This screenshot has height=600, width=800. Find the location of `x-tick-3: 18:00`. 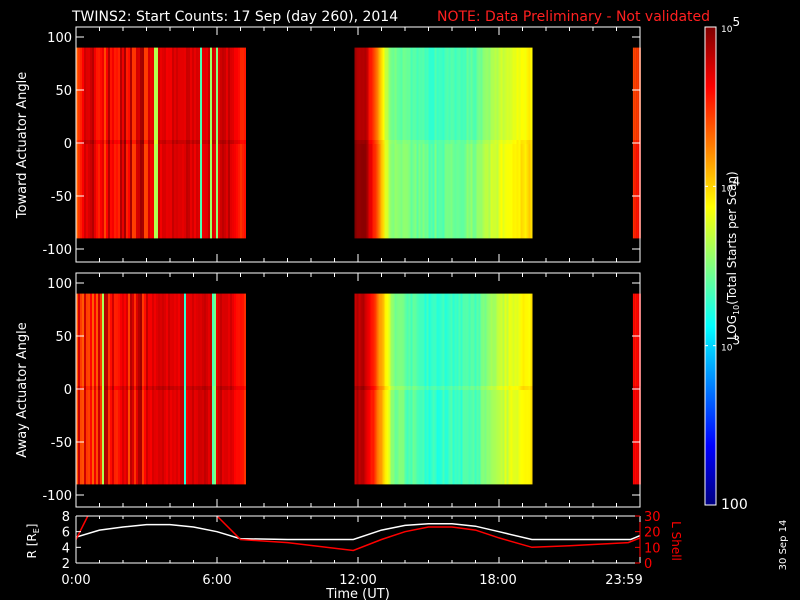

x-tick-3: 18:00 is located at coordinates (497, 580).